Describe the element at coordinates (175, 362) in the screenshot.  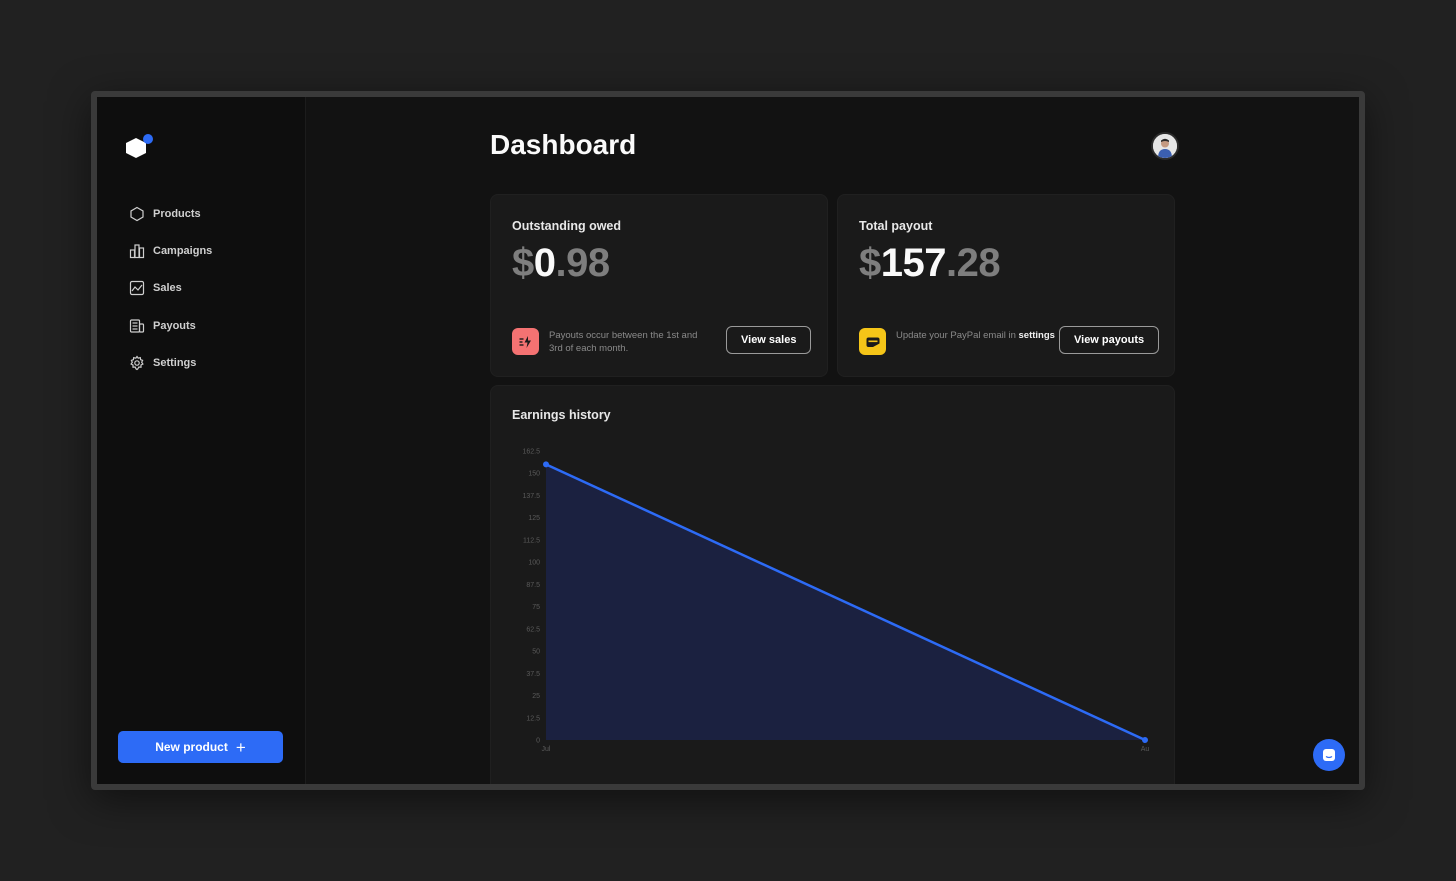
I see `sidebar-item-label: Settings` at that location.